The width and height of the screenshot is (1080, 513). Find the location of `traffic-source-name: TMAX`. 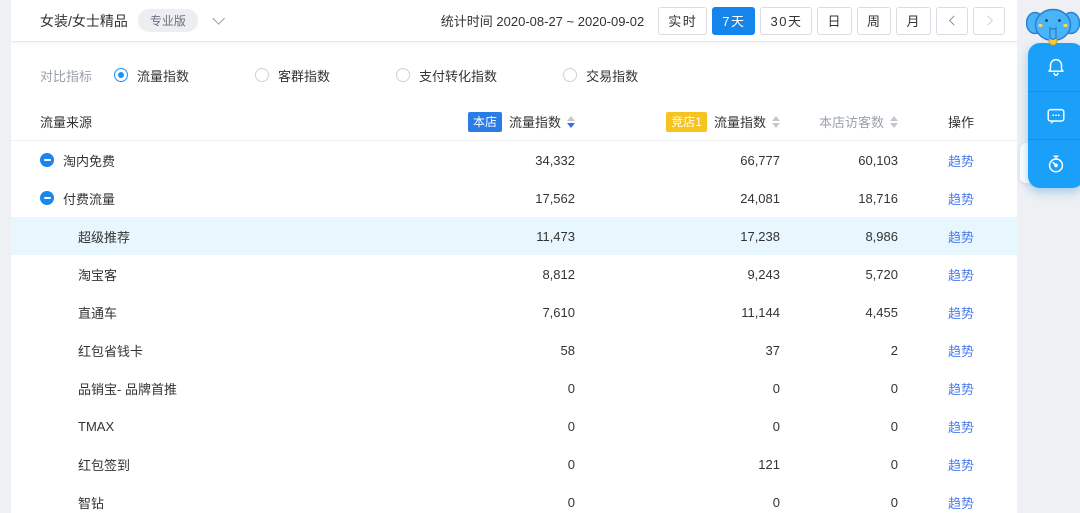

traffic-source-name: TMAX is located at coordinates (96, 426).